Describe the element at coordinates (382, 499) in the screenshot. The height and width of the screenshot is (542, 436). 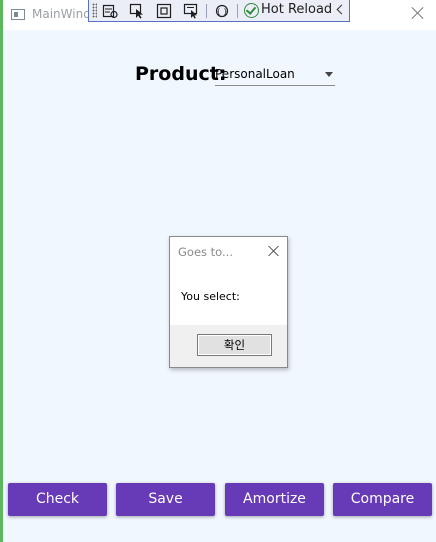
I see `compare-button: Compare` at that location.